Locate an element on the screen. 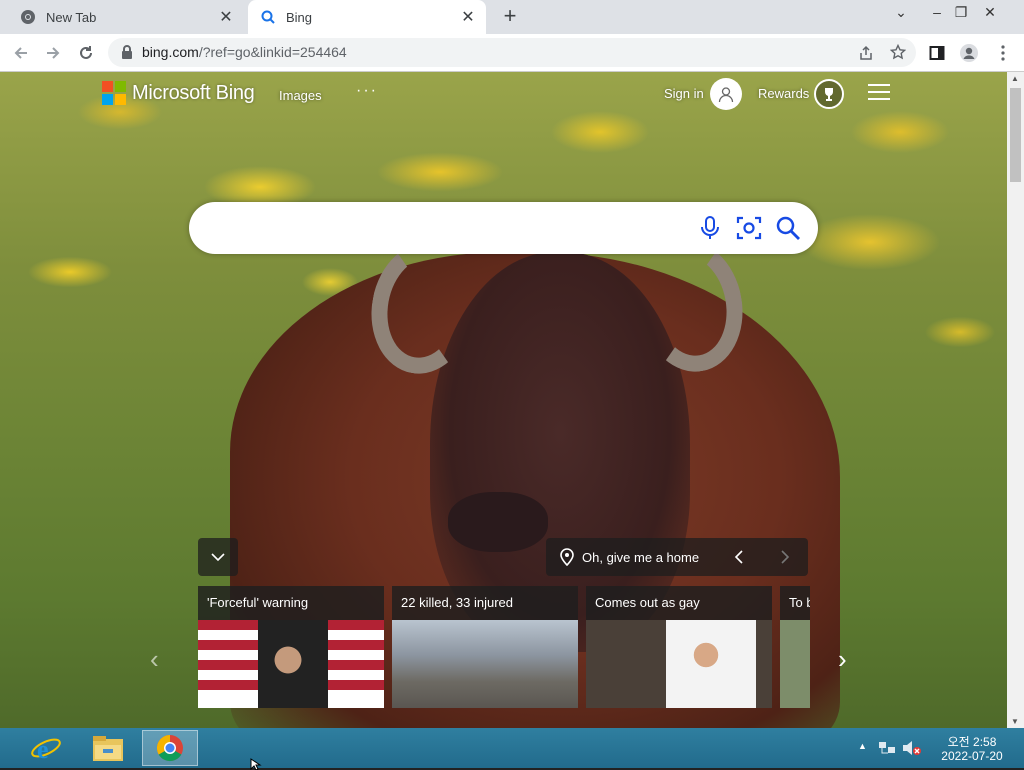 The width and height of the screenshot is (1024, 770). tab-strip: New Tab ✕ Bing ✕ + ⌄ – ❐ ✕ is located at coordinates (512, 17).